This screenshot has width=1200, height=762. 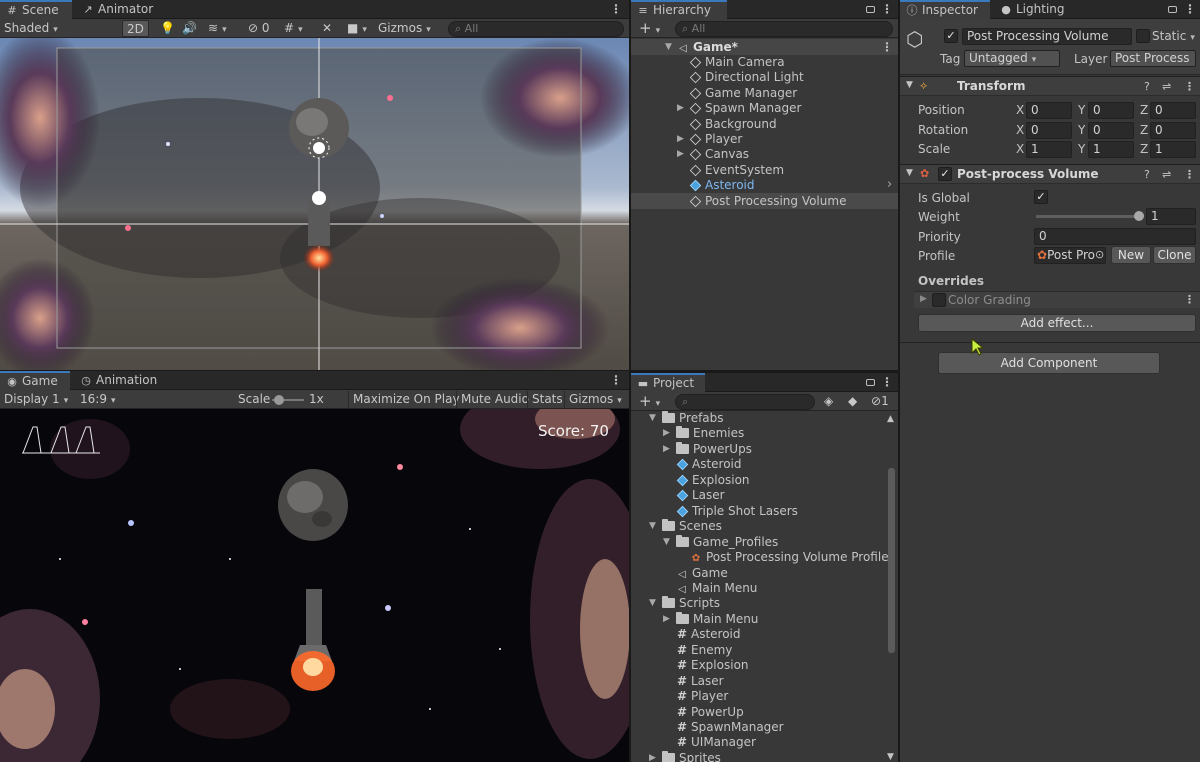 What do you see at coordinates (758, 665) in the screenshot?
I see `project-item: # Explosion` at bounding box center [758, 665].